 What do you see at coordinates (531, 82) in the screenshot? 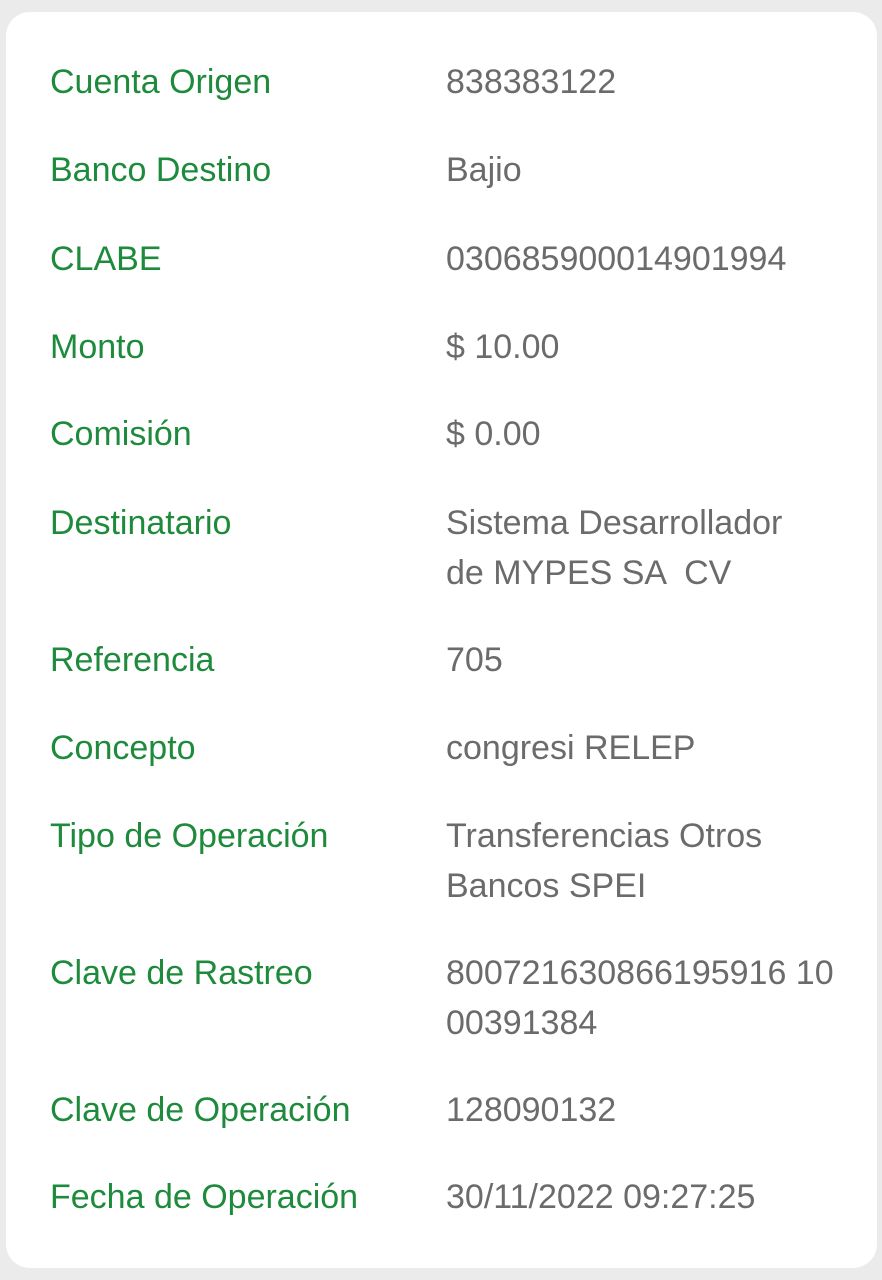
I see `detail-value-line: 838383122` at bounding box center [531, 82].